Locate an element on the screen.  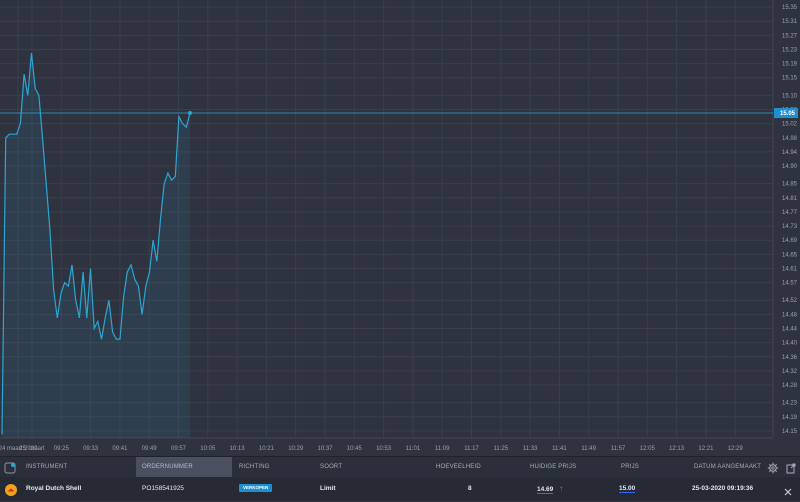
y-tick-label: 14.61 is located at coordinates (790, 269).